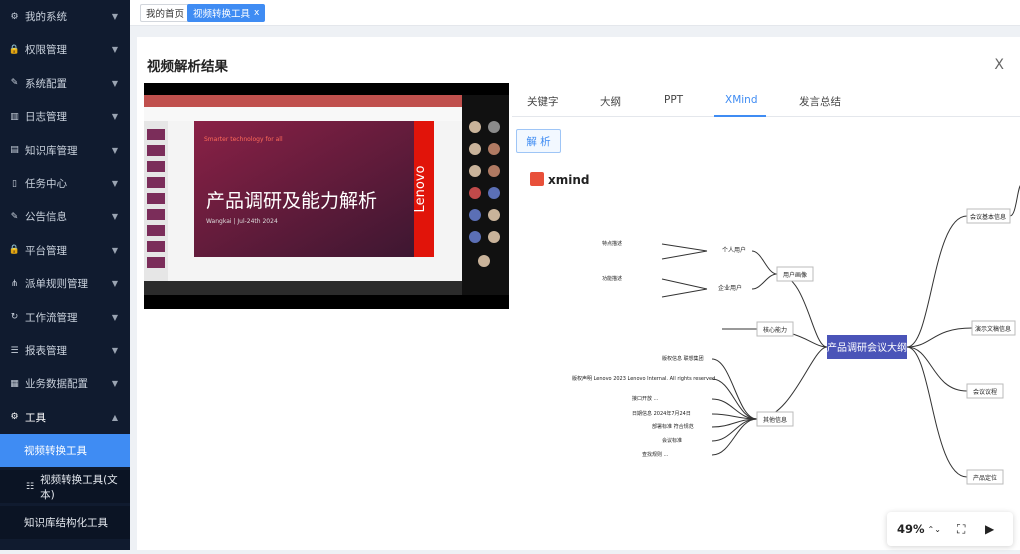  I want to click on leaf-enterprise-user: 企业用户, so click(730, 288).